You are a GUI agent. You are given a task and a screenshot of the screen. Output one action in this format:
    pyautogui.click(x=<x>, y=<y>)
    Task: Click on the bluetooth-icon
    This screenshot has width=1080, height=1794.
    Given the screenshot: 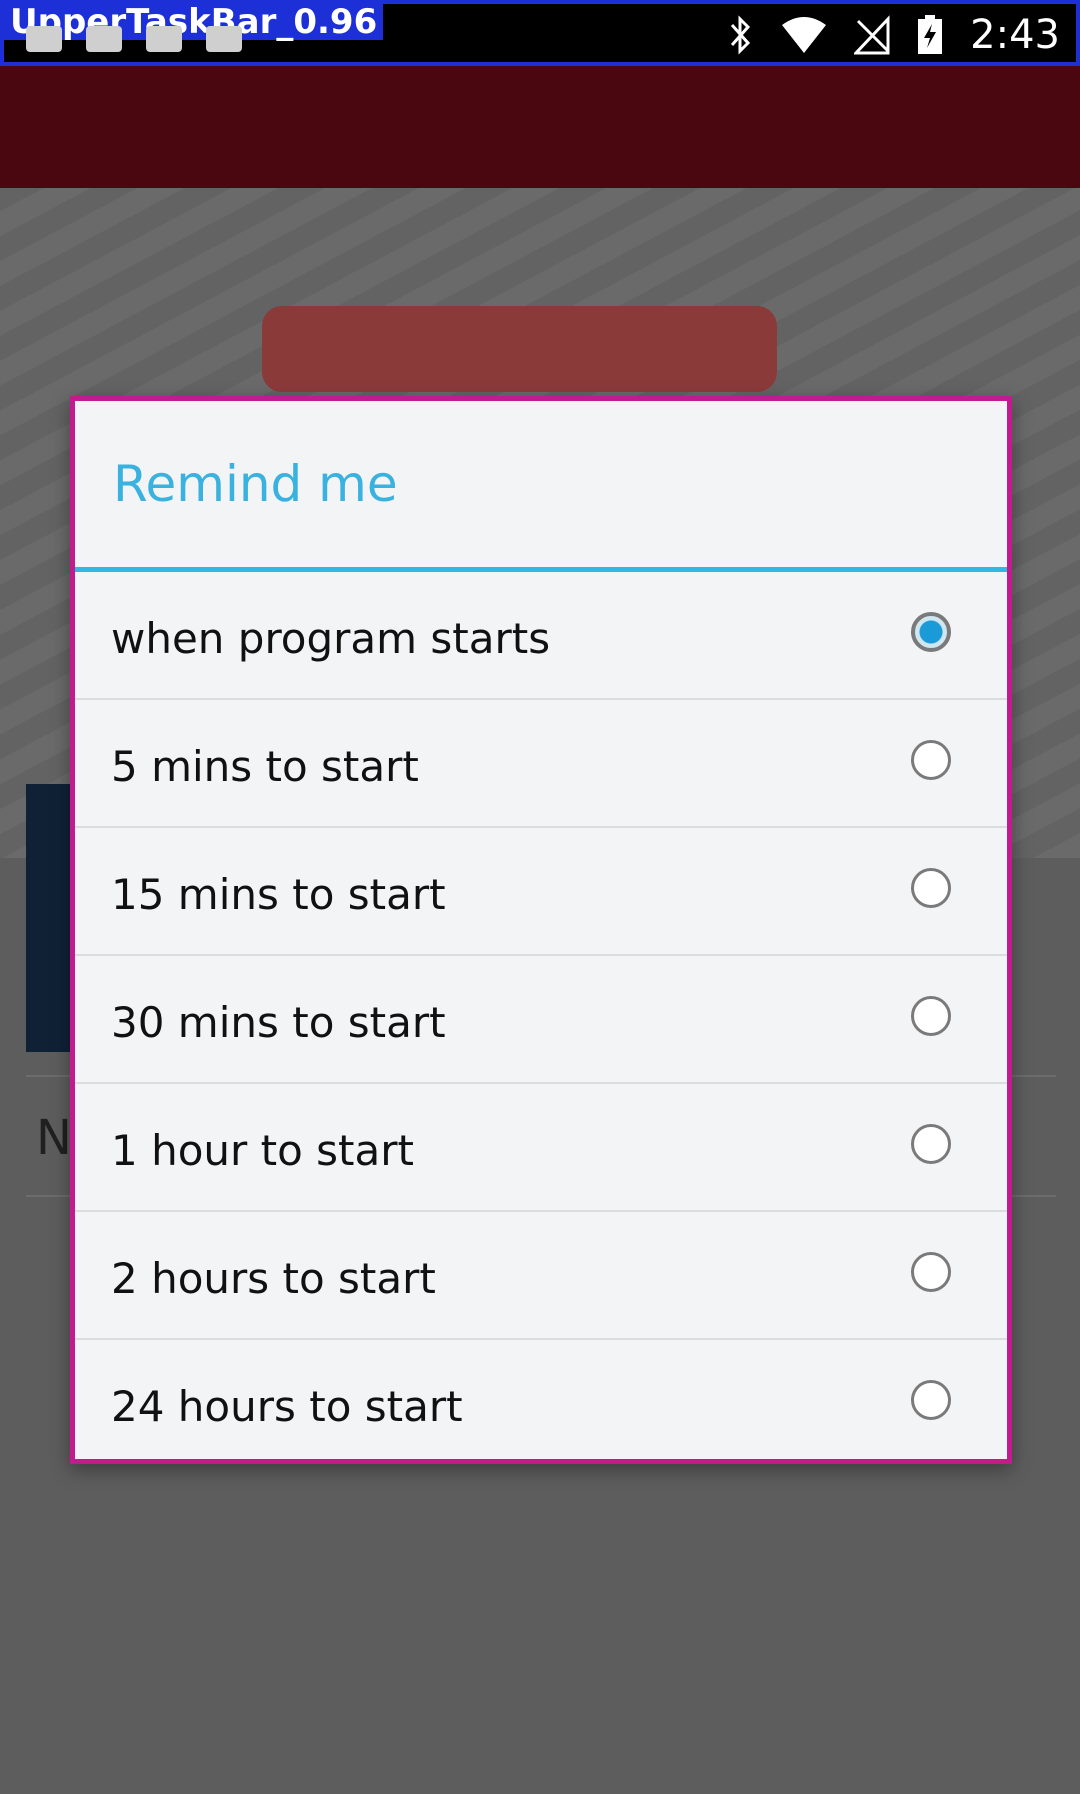 What is the action you would take?
    pyautogui.click(x=741, y=35)
    